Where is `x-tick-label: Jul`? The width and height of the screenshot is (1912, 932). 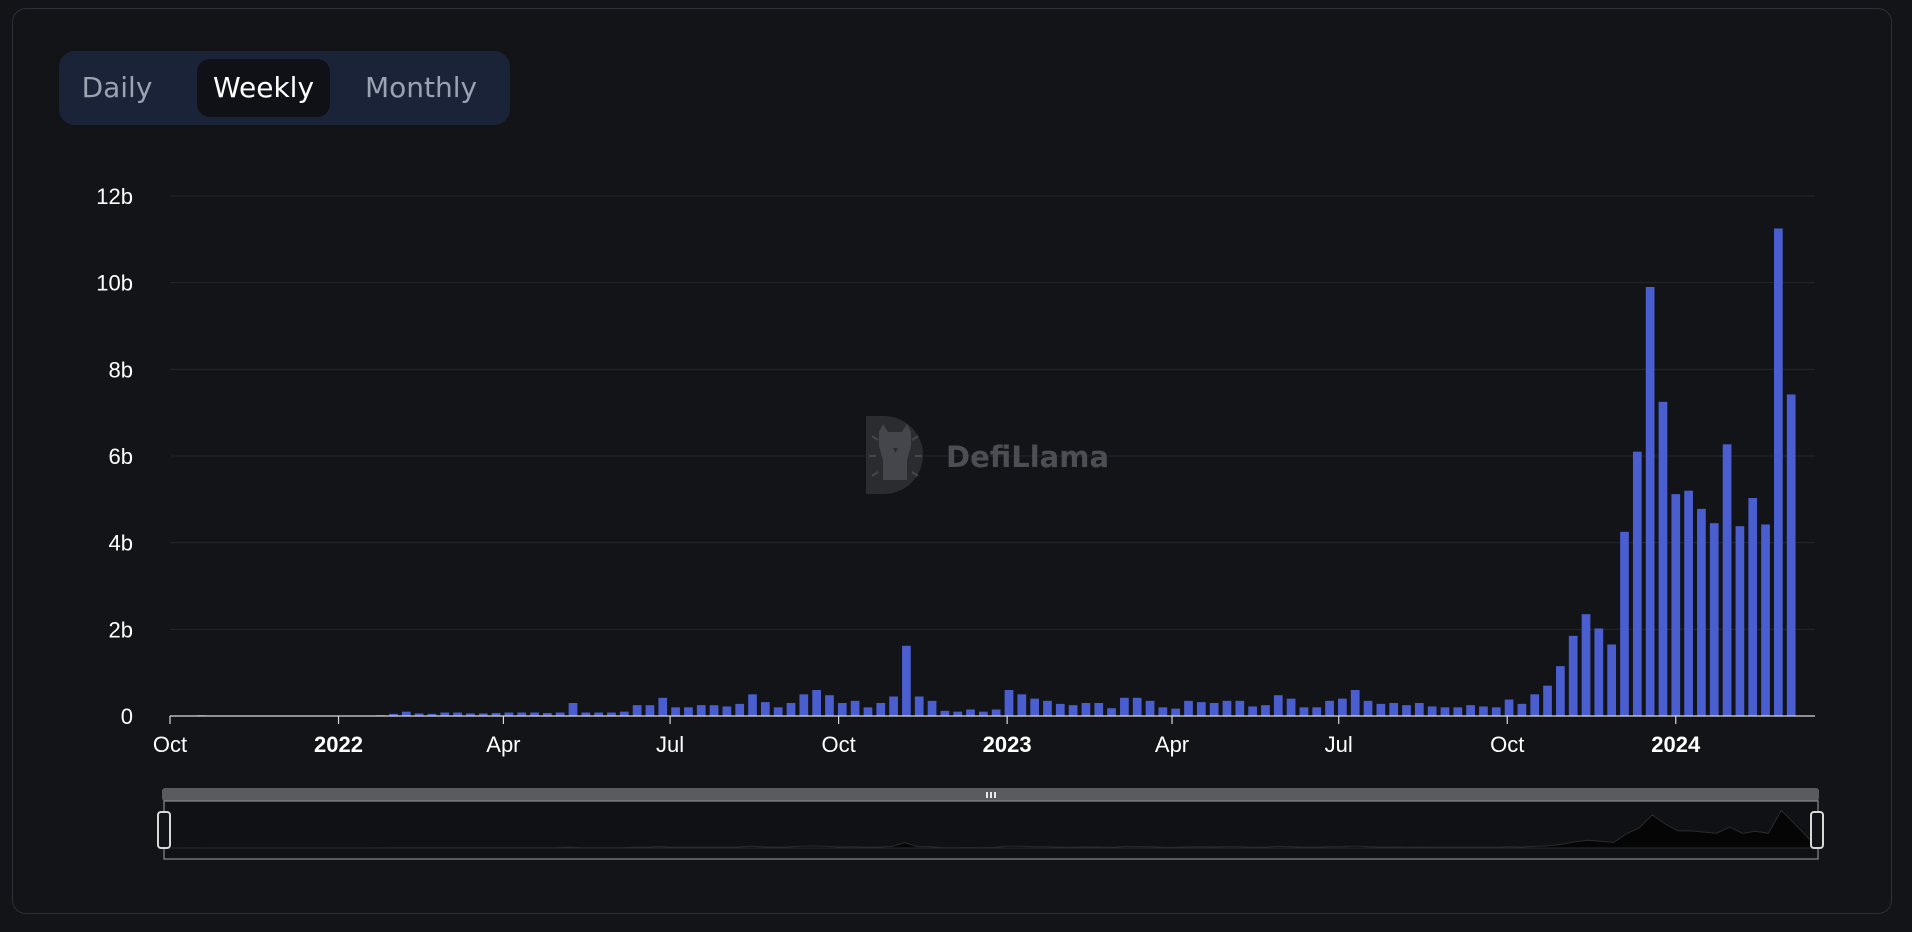 x-tick-label: Jul is located at coordinates (670, 744).